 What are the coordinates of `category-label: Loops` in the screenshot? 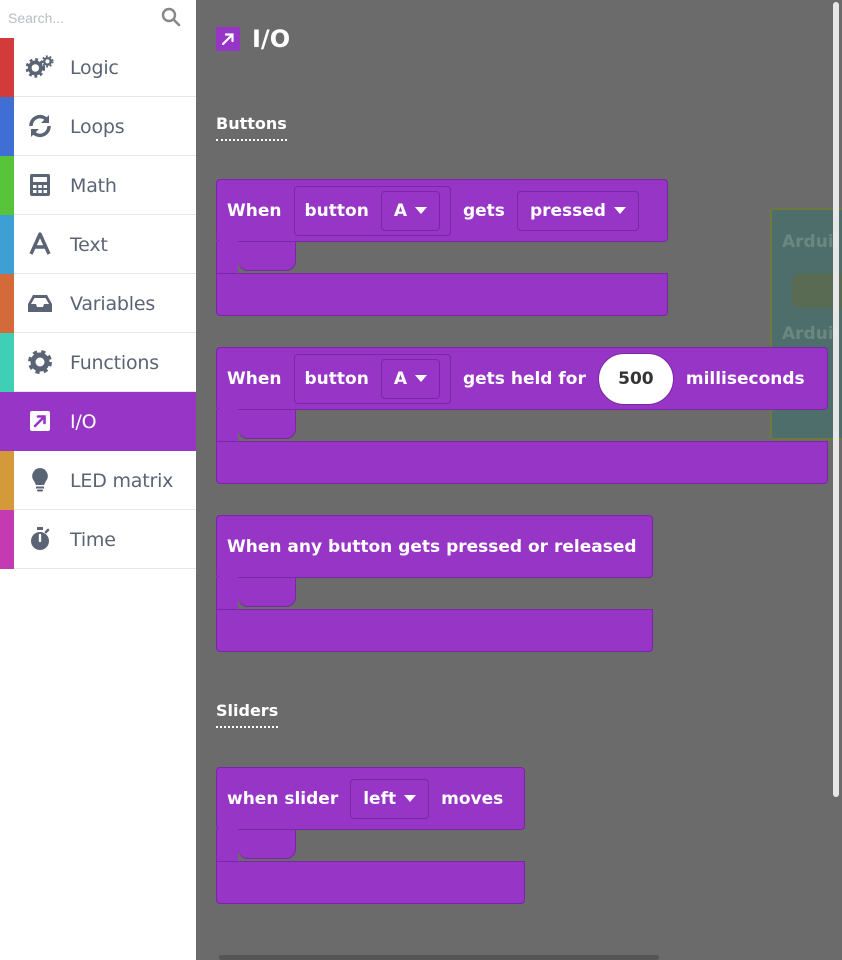 It's located at (97, 127).